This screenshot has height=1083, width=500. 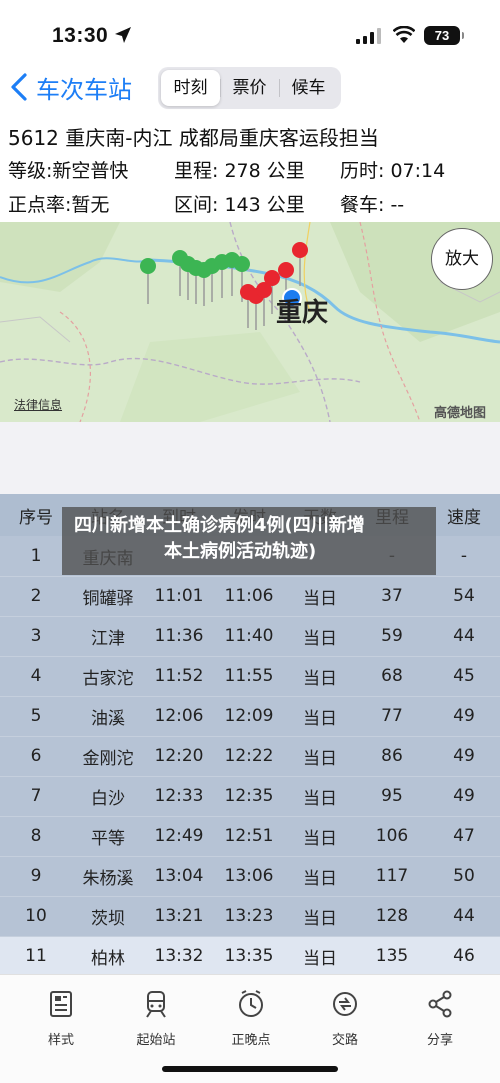 I want to click on row-departure: 12:35, so click(x=249, y=796).